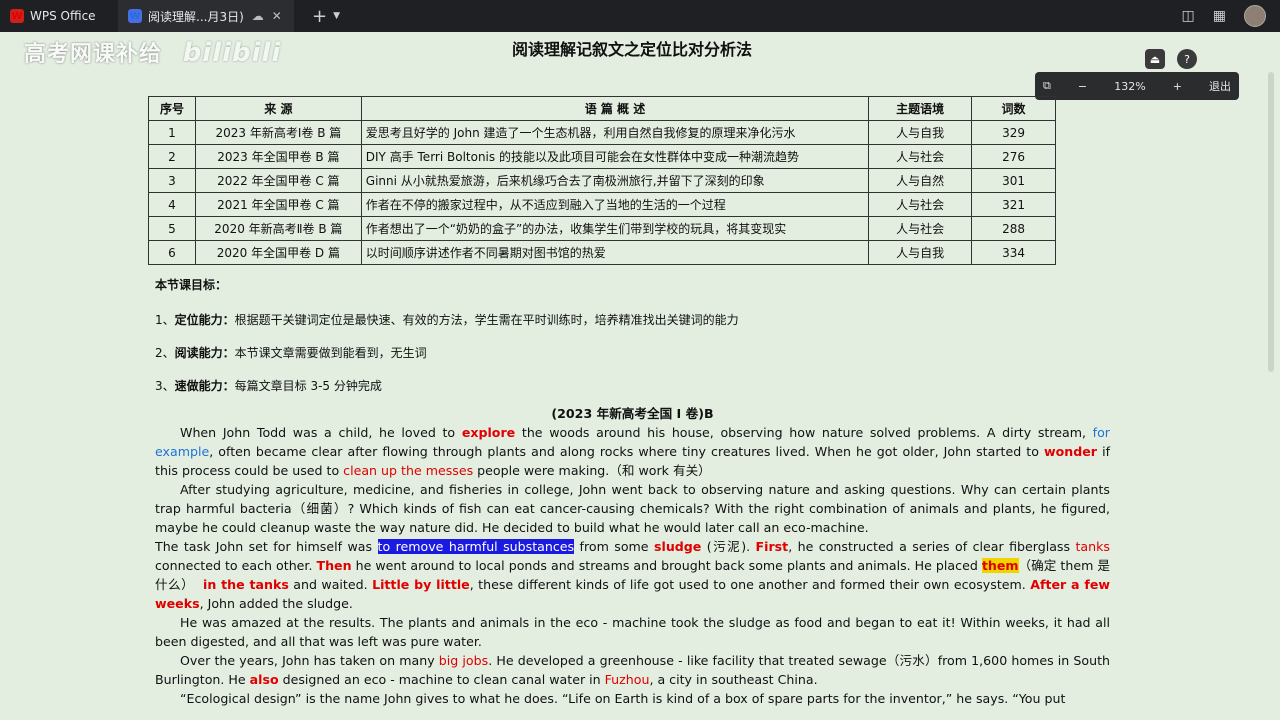  What do you see at coordinates (196, 16) in the screenshot?
I see `tab-label: 阅读理解...月3日)` at bounding box center [196, 16].